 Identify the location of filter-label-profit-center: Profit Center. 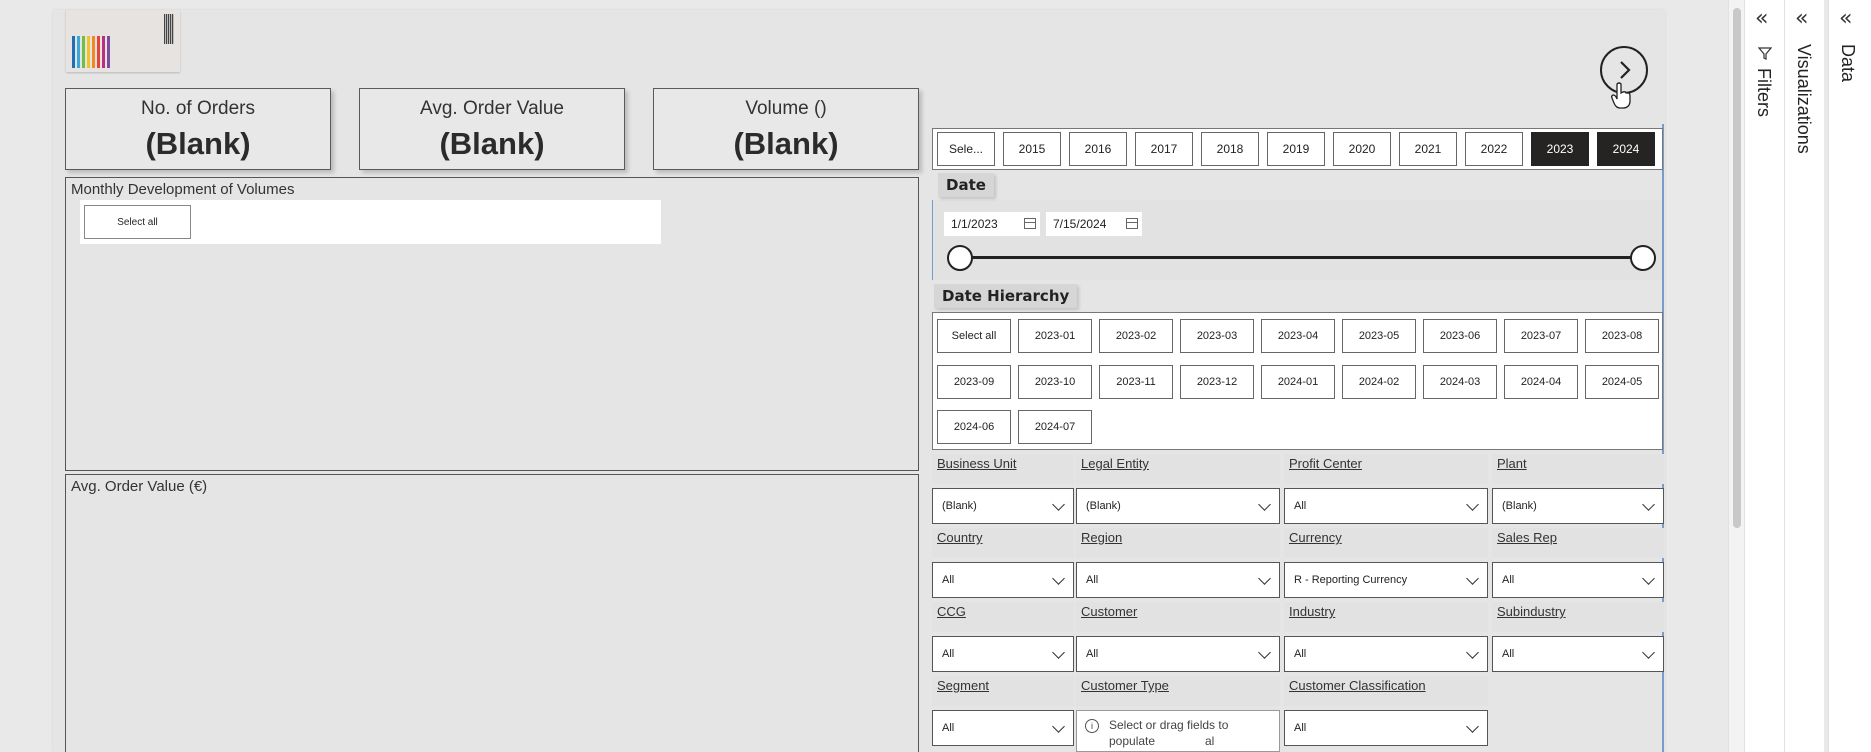
(1386, 469).